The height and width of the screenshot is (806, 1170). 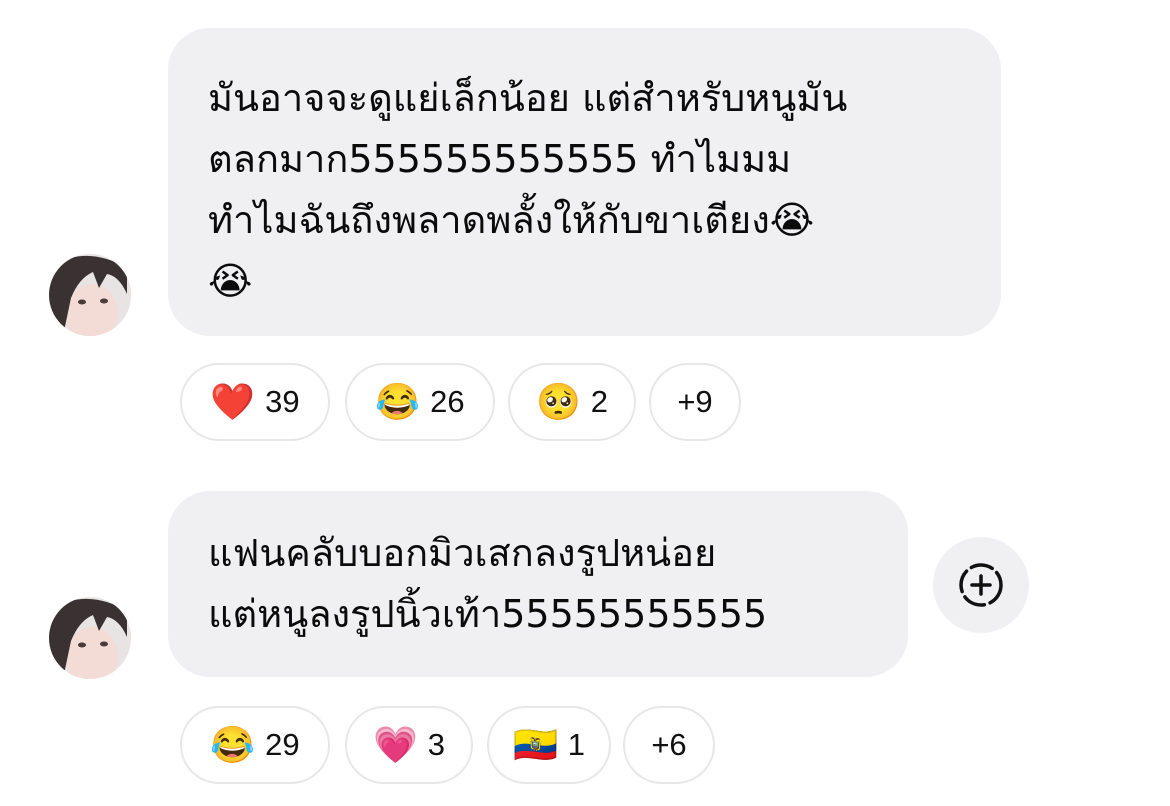 What do you see at coordinates (535, 744) in the screenshot?
I see `ecuador-flag-icon: 🇪🇨` at bounding box center [535, 744].